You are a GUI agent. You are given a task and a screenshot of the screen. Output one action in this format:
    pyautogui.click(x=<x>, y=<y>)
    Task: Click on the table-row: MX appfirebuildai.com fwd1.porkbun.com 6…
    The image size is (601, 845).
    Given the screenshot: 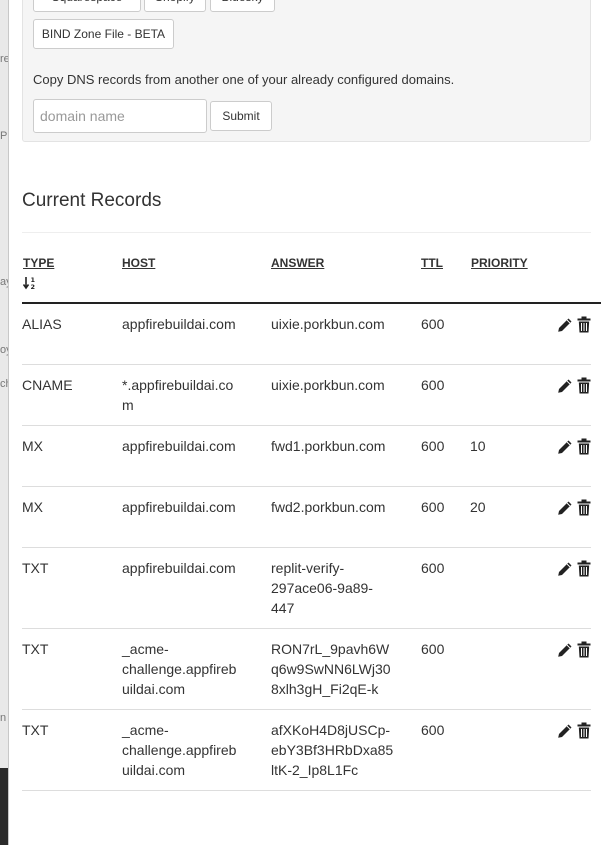 What is the action you would take?
    pyautogui.click(x=306, y=456)
    